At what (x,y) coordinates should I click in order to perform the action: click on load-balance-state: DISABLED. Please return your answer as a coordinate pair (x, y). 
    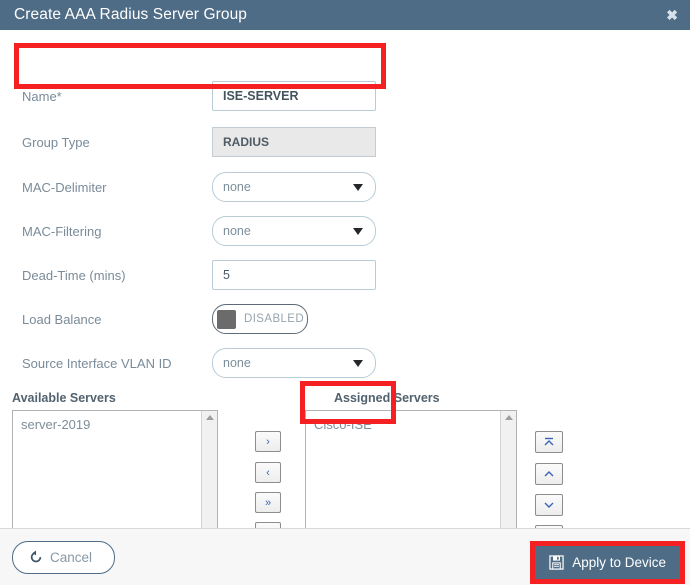
    Looking at the image, I should click on (274, 319).